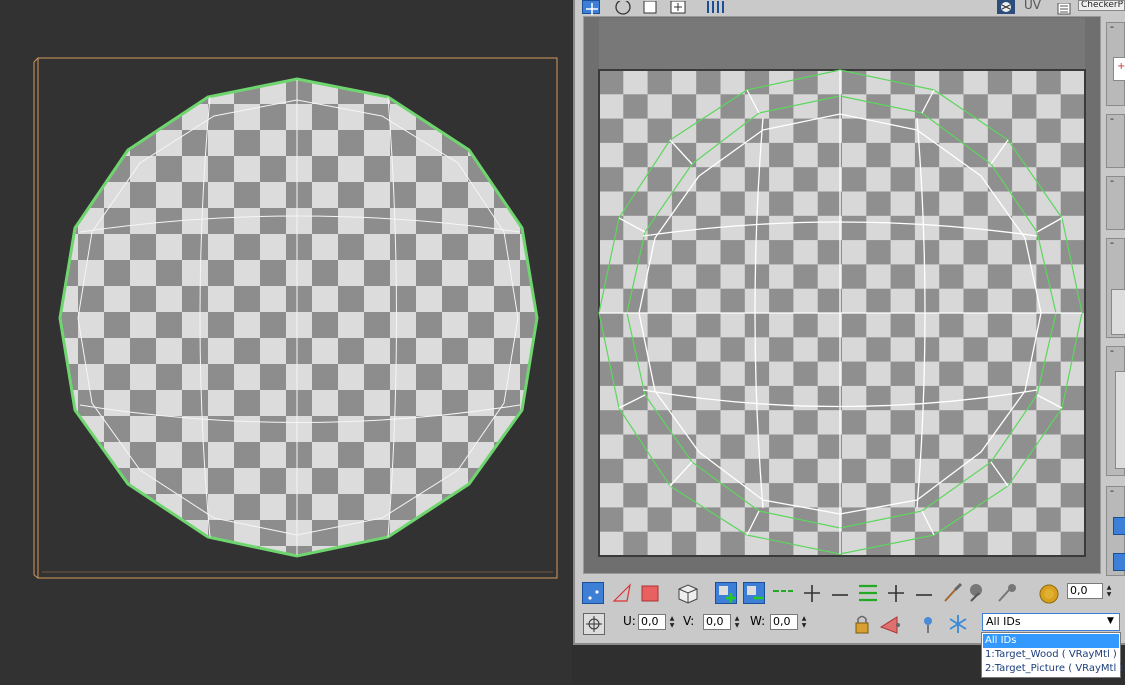 The width and height of the screenshot is (1125, 685). Describe the element at coordinates (717, 622) in the screenshot. I see `v-value-field: 0,0` at that location.